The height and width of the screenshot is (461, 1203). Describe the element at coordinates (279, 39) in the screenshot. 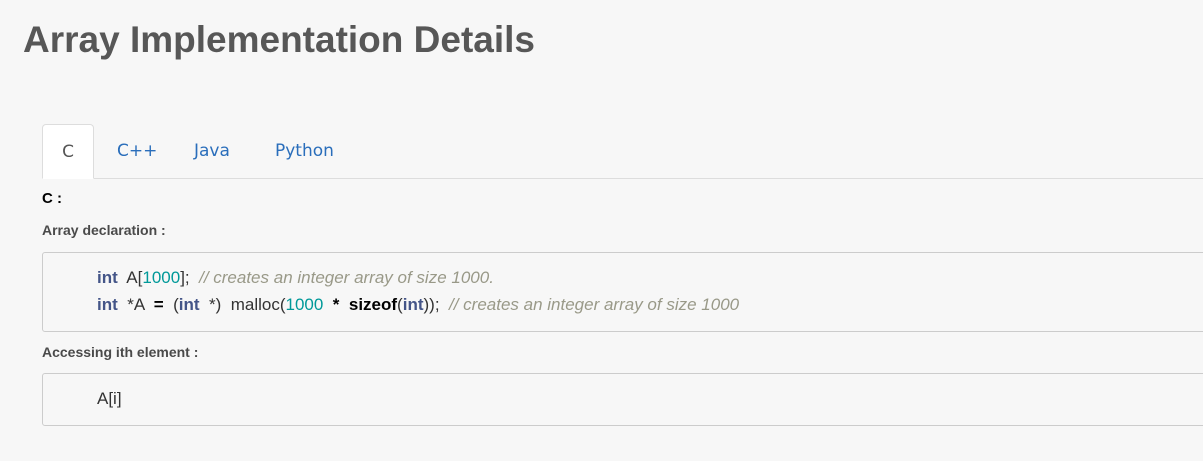

I see `page-title: Array Implementation Details` at that location.